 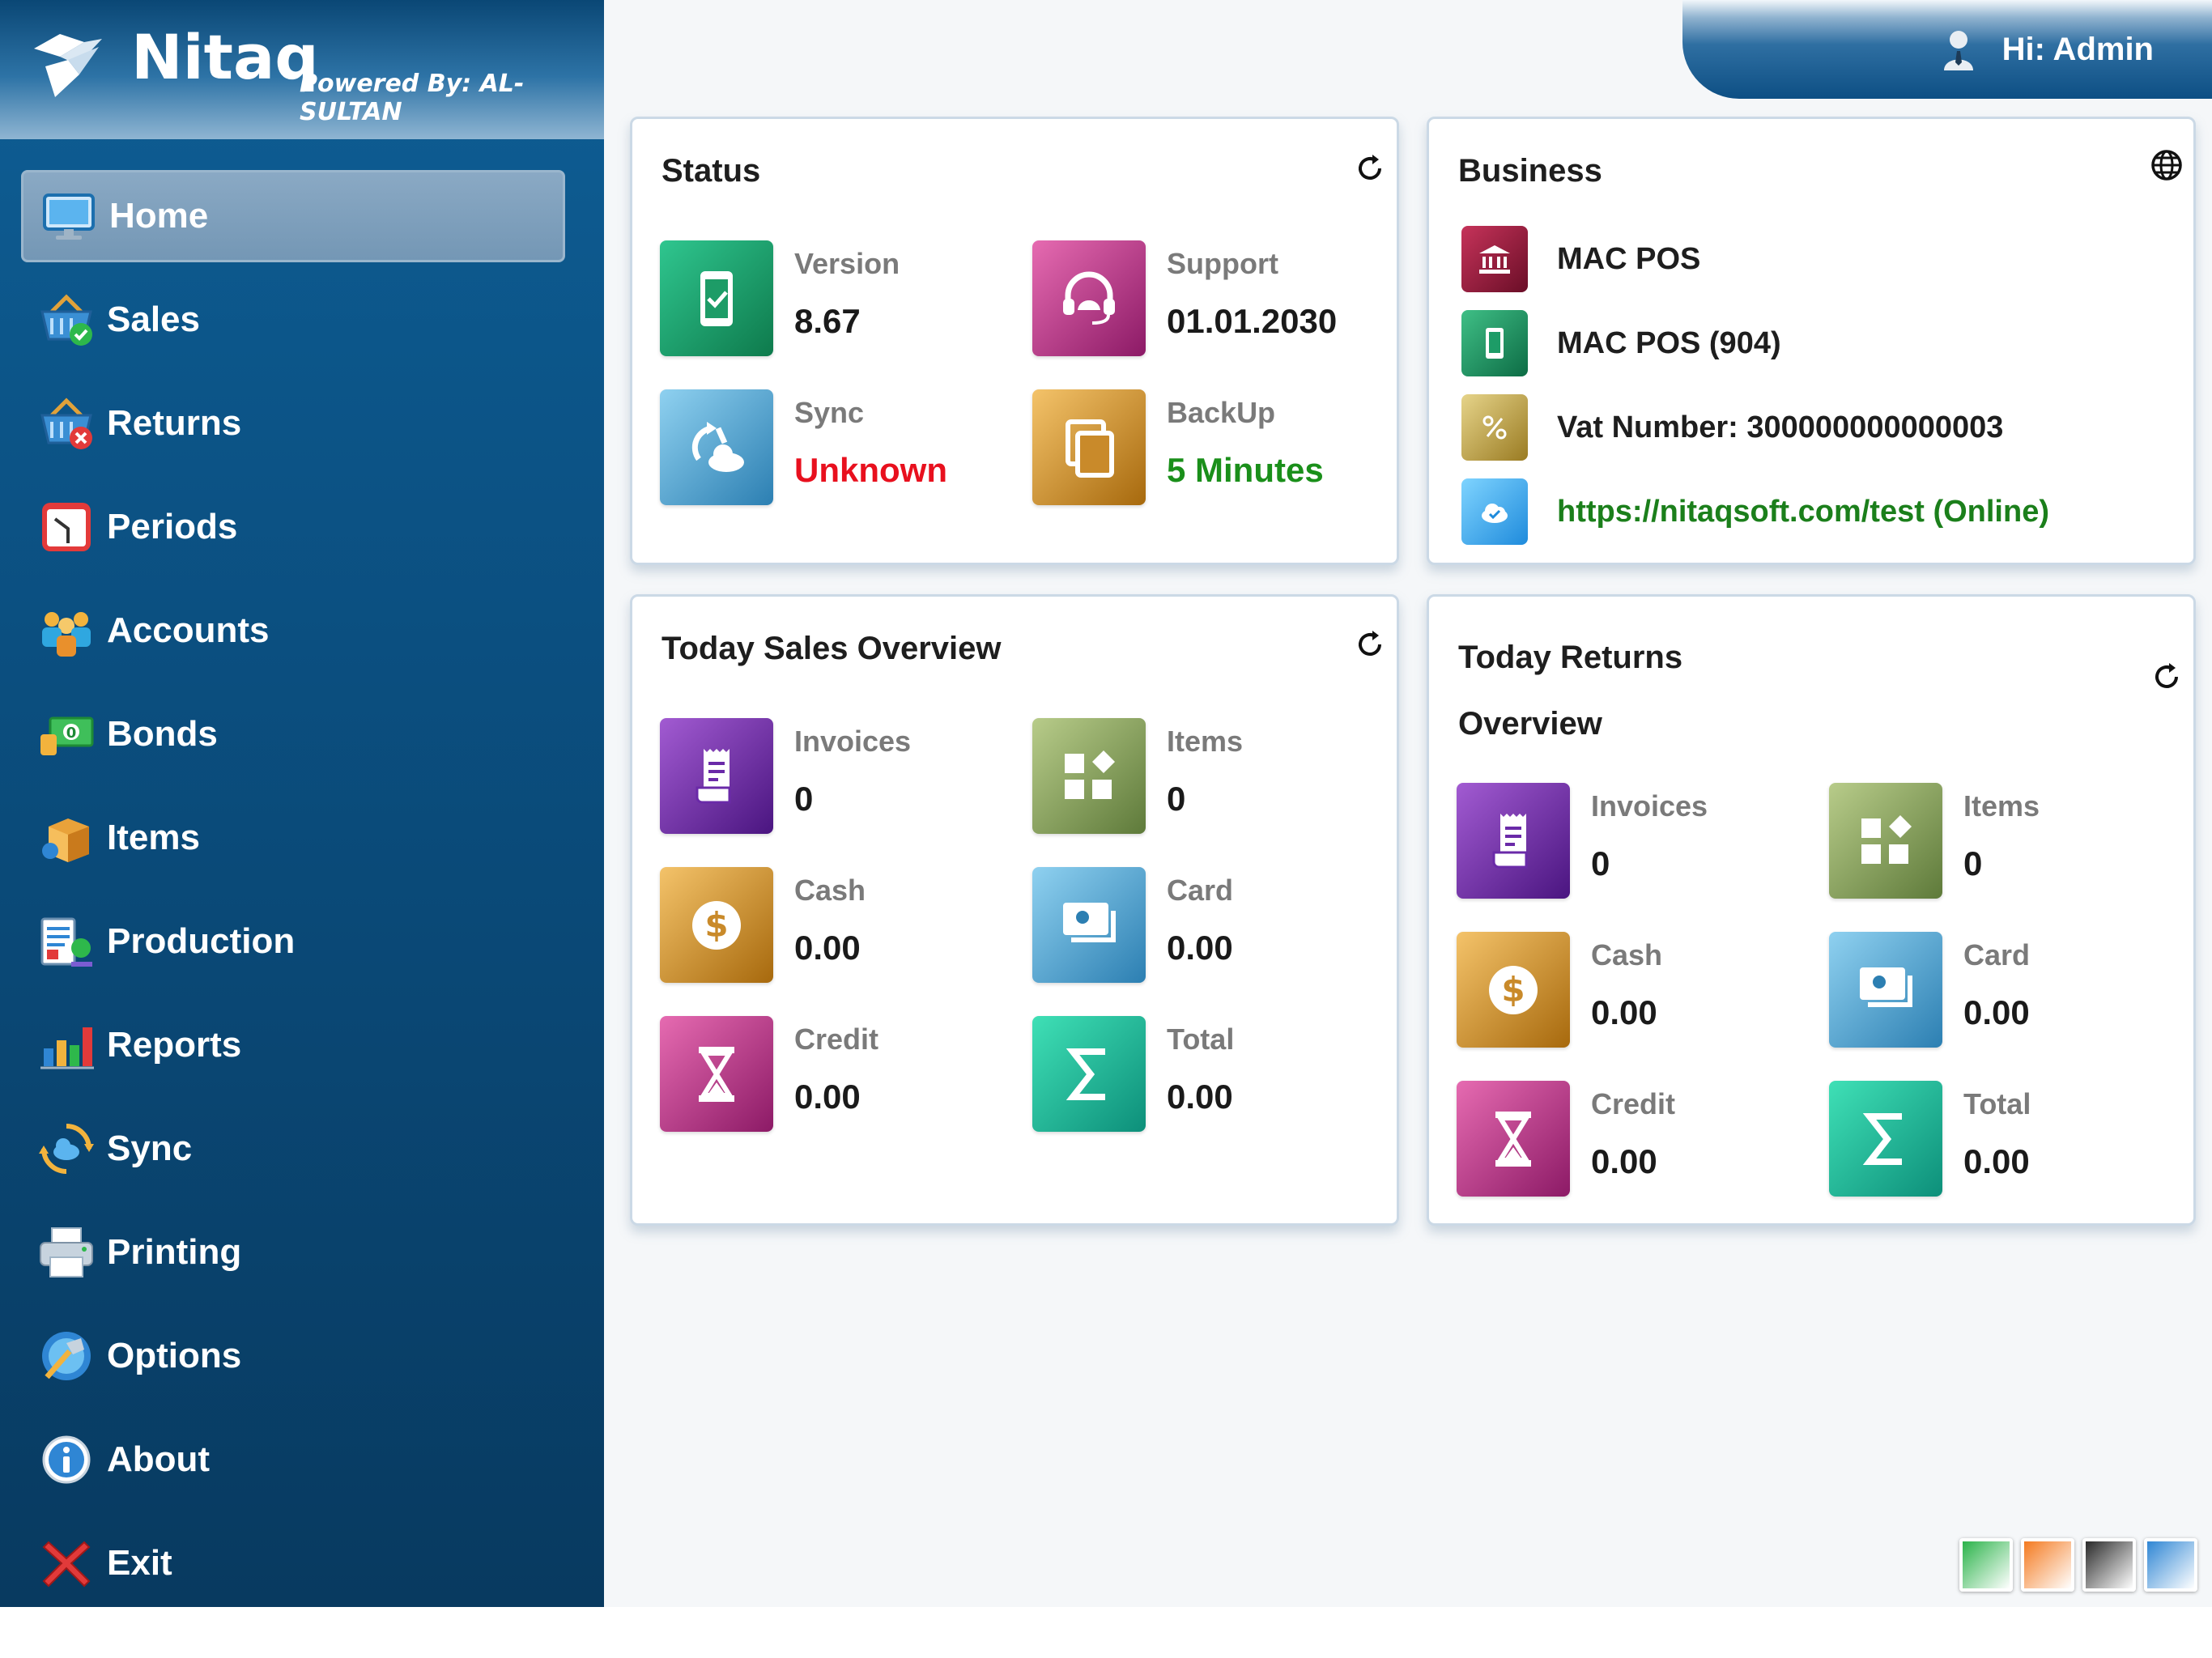 I want to click on sidebar-item-label: Periods, so click(x=173, y=526).